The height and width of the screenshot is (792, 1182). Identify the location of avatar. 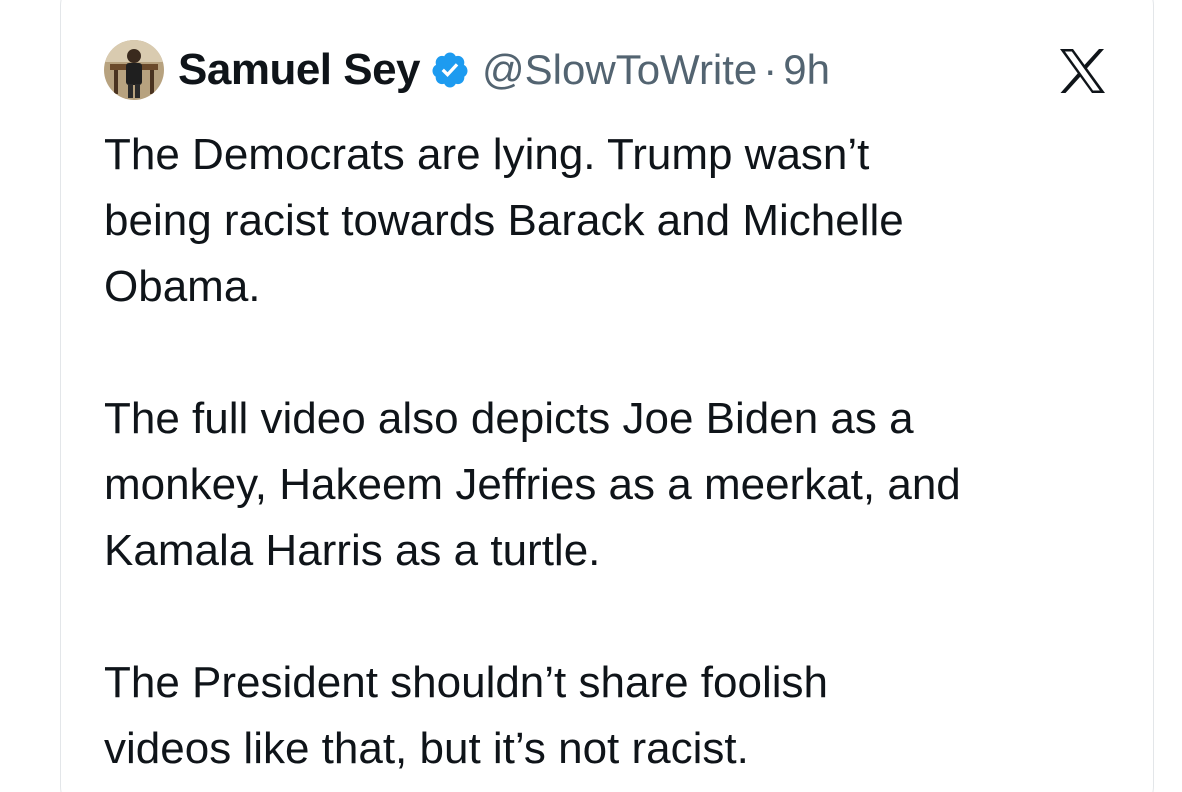
(134, 70).